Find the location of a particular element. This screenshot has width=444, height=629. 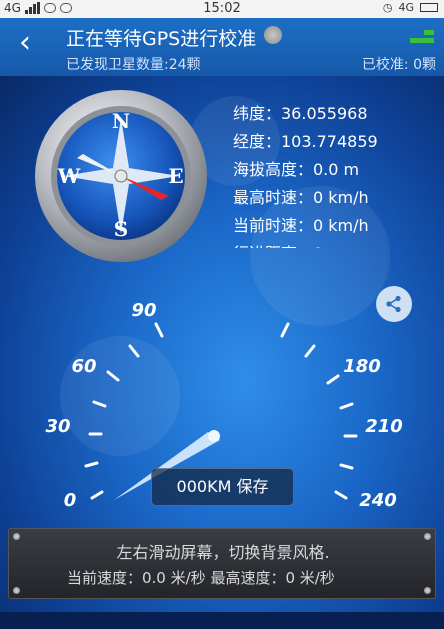

share-icon is located at coordinates (393, 304).